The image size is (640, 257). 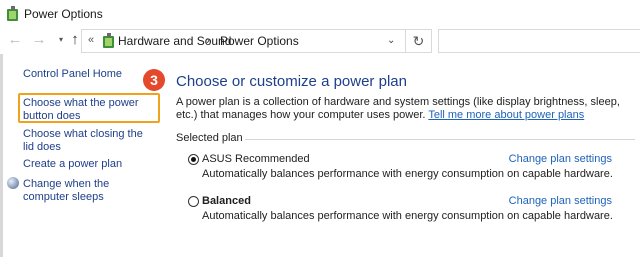 I want to click on title-bar: Power Options, so click(x=320, y=14).